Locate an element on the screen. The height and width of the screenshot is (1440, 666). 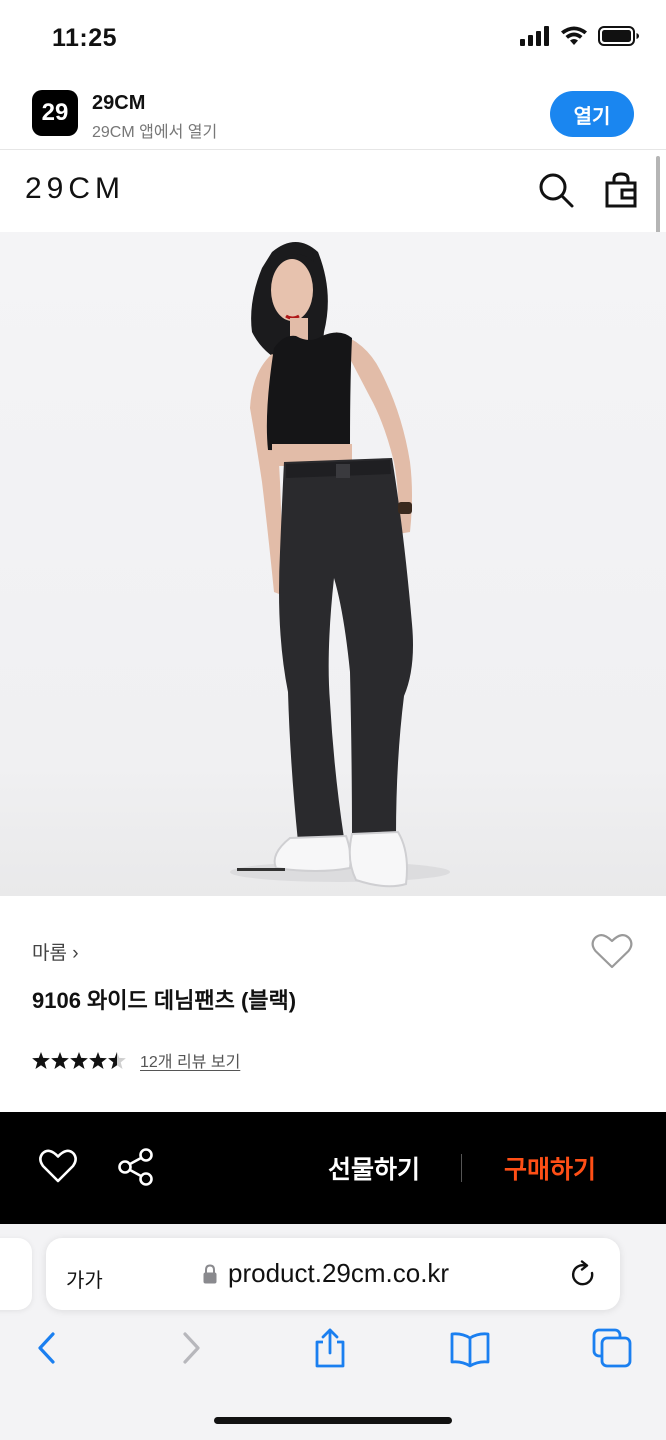
previous-tab-peek is located at coordinates (16, 1274).